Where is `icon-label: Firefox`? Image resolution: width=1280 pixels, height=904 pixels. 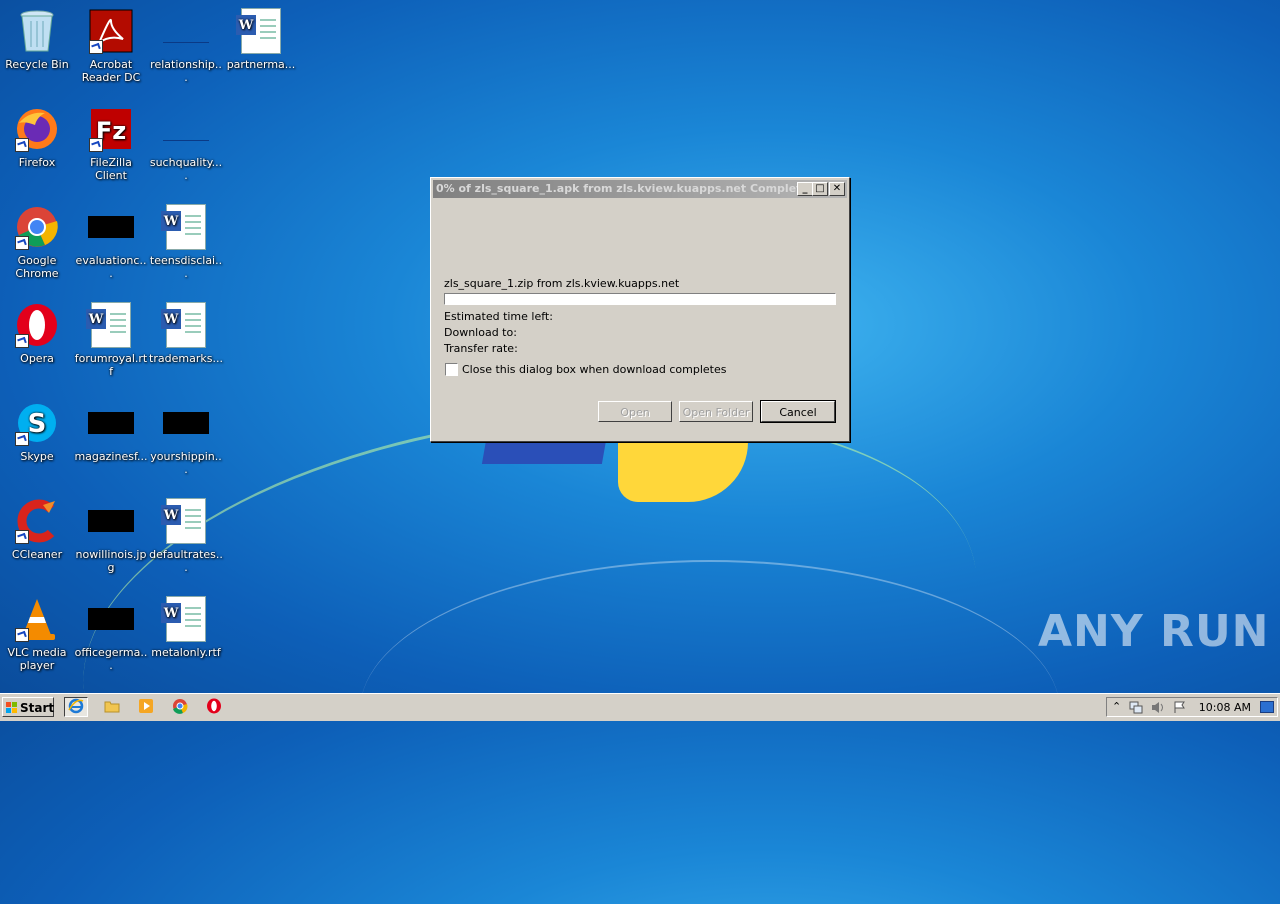
icon-label: Firefox is located at coordinates (37, 162).